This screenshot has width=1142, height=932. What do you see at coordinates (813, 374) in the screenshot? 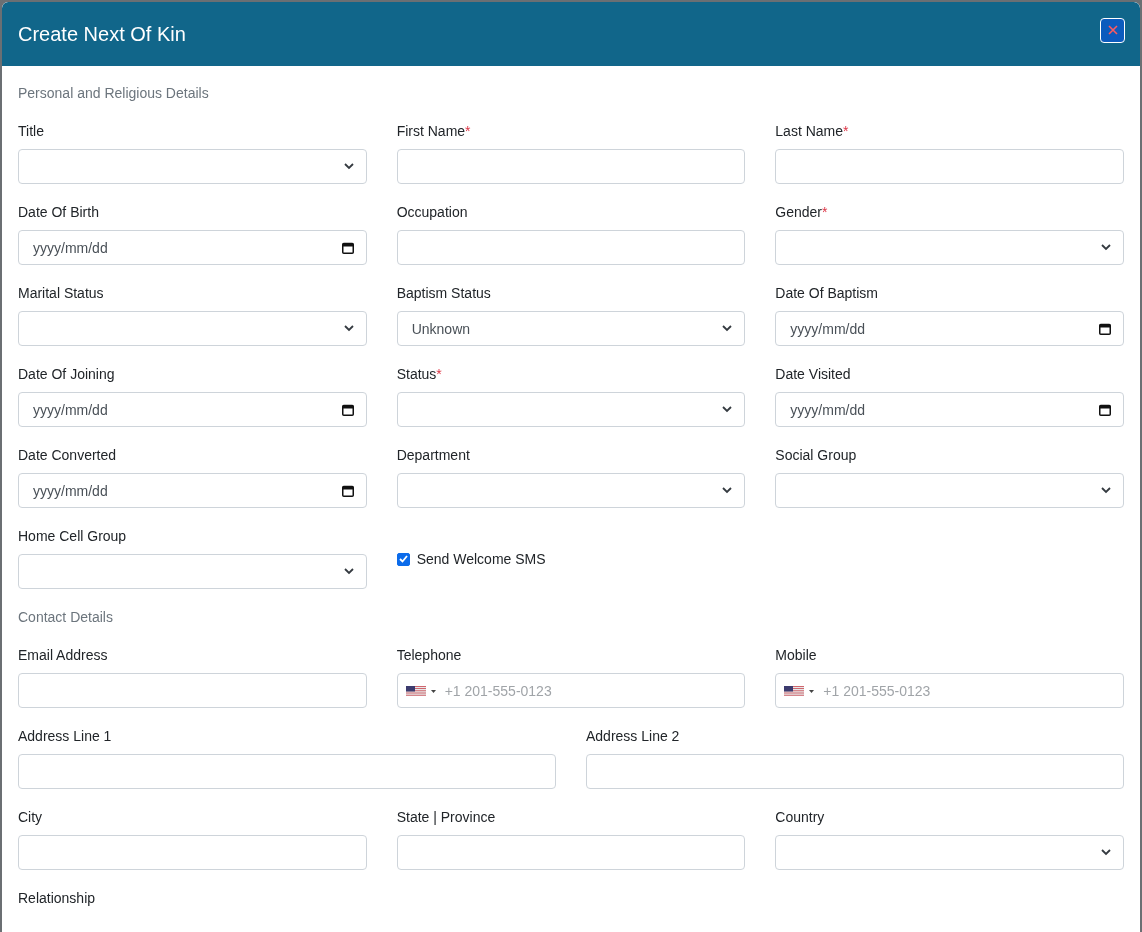
I see `field-label: Date Visited` at bounding box center [813, 374].